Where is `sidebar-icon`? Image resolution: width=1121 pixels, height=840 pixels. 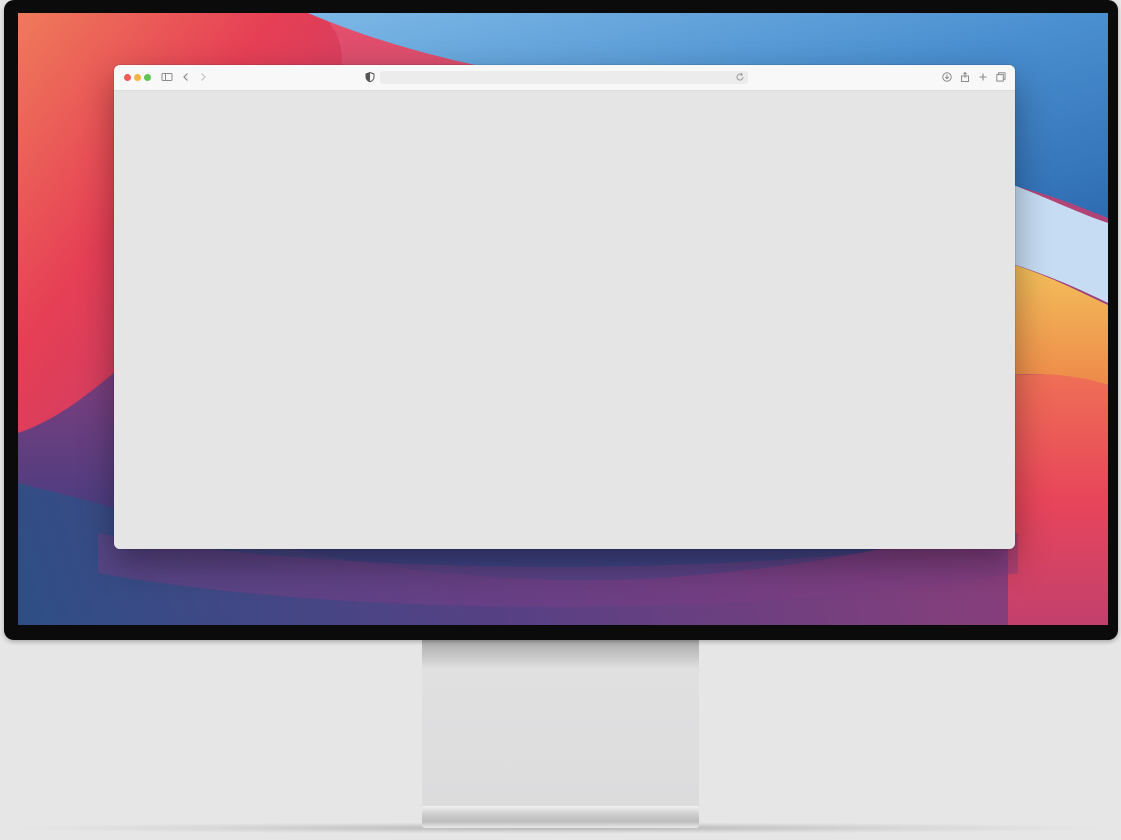 sidebar-icon is located at coordinates (167, 77).